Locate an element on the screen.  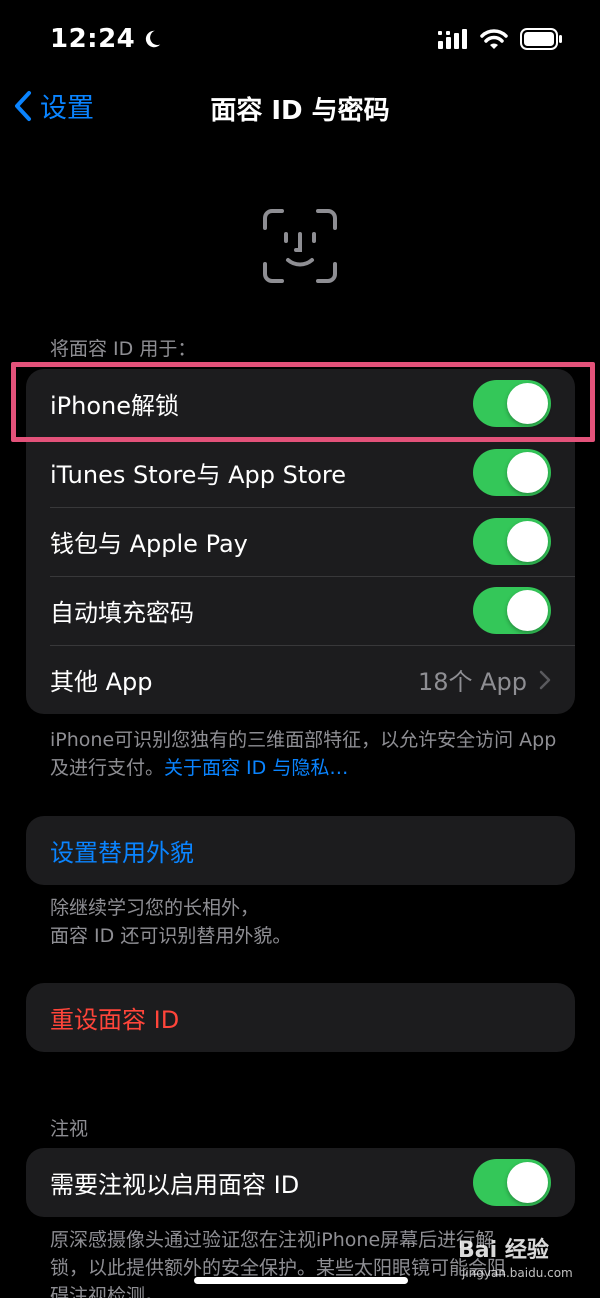
use-for-header: 将面容 ID 用于： is located at coordinates (123, 349).